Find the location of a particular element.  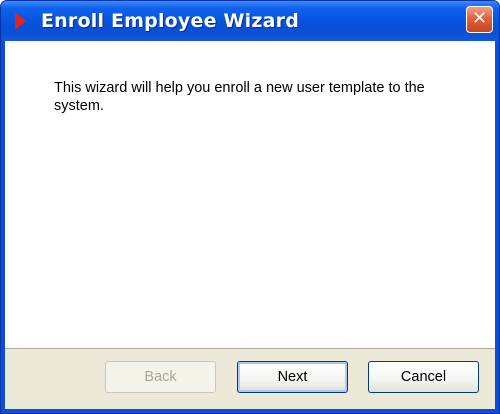

cancel-button: Cancel is located at coordinates (423, 377).